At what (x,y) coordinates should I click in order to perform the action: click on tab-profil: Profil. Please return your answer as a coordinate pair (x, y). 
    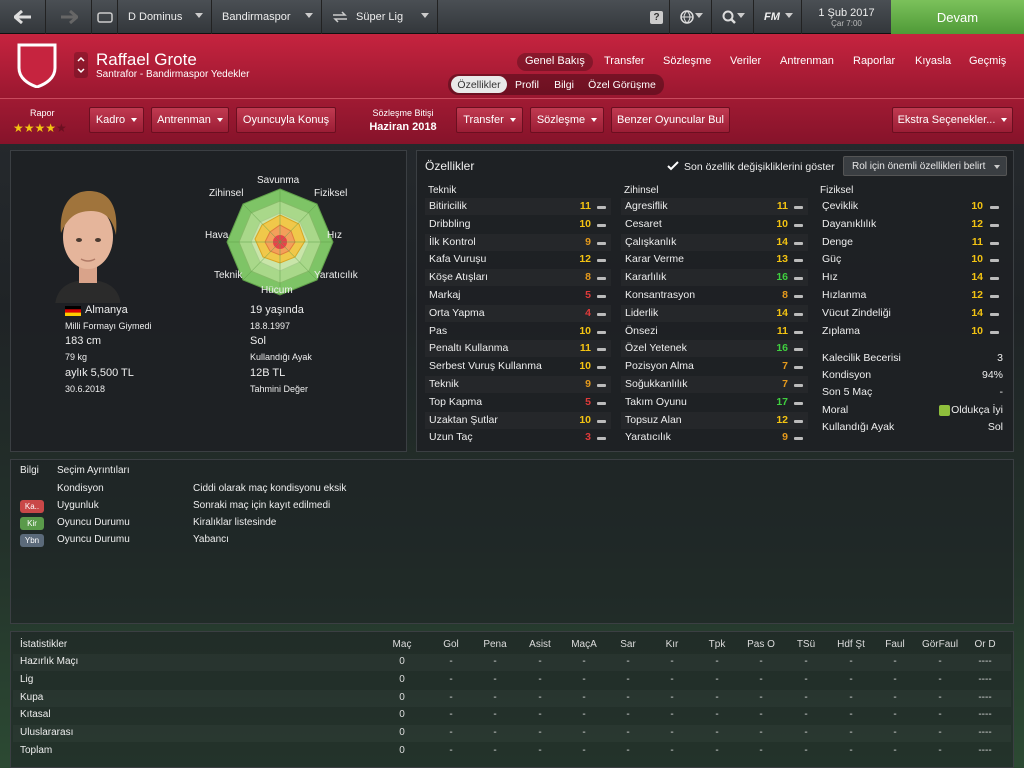
    Looking at the image, I should click on (527, 84).